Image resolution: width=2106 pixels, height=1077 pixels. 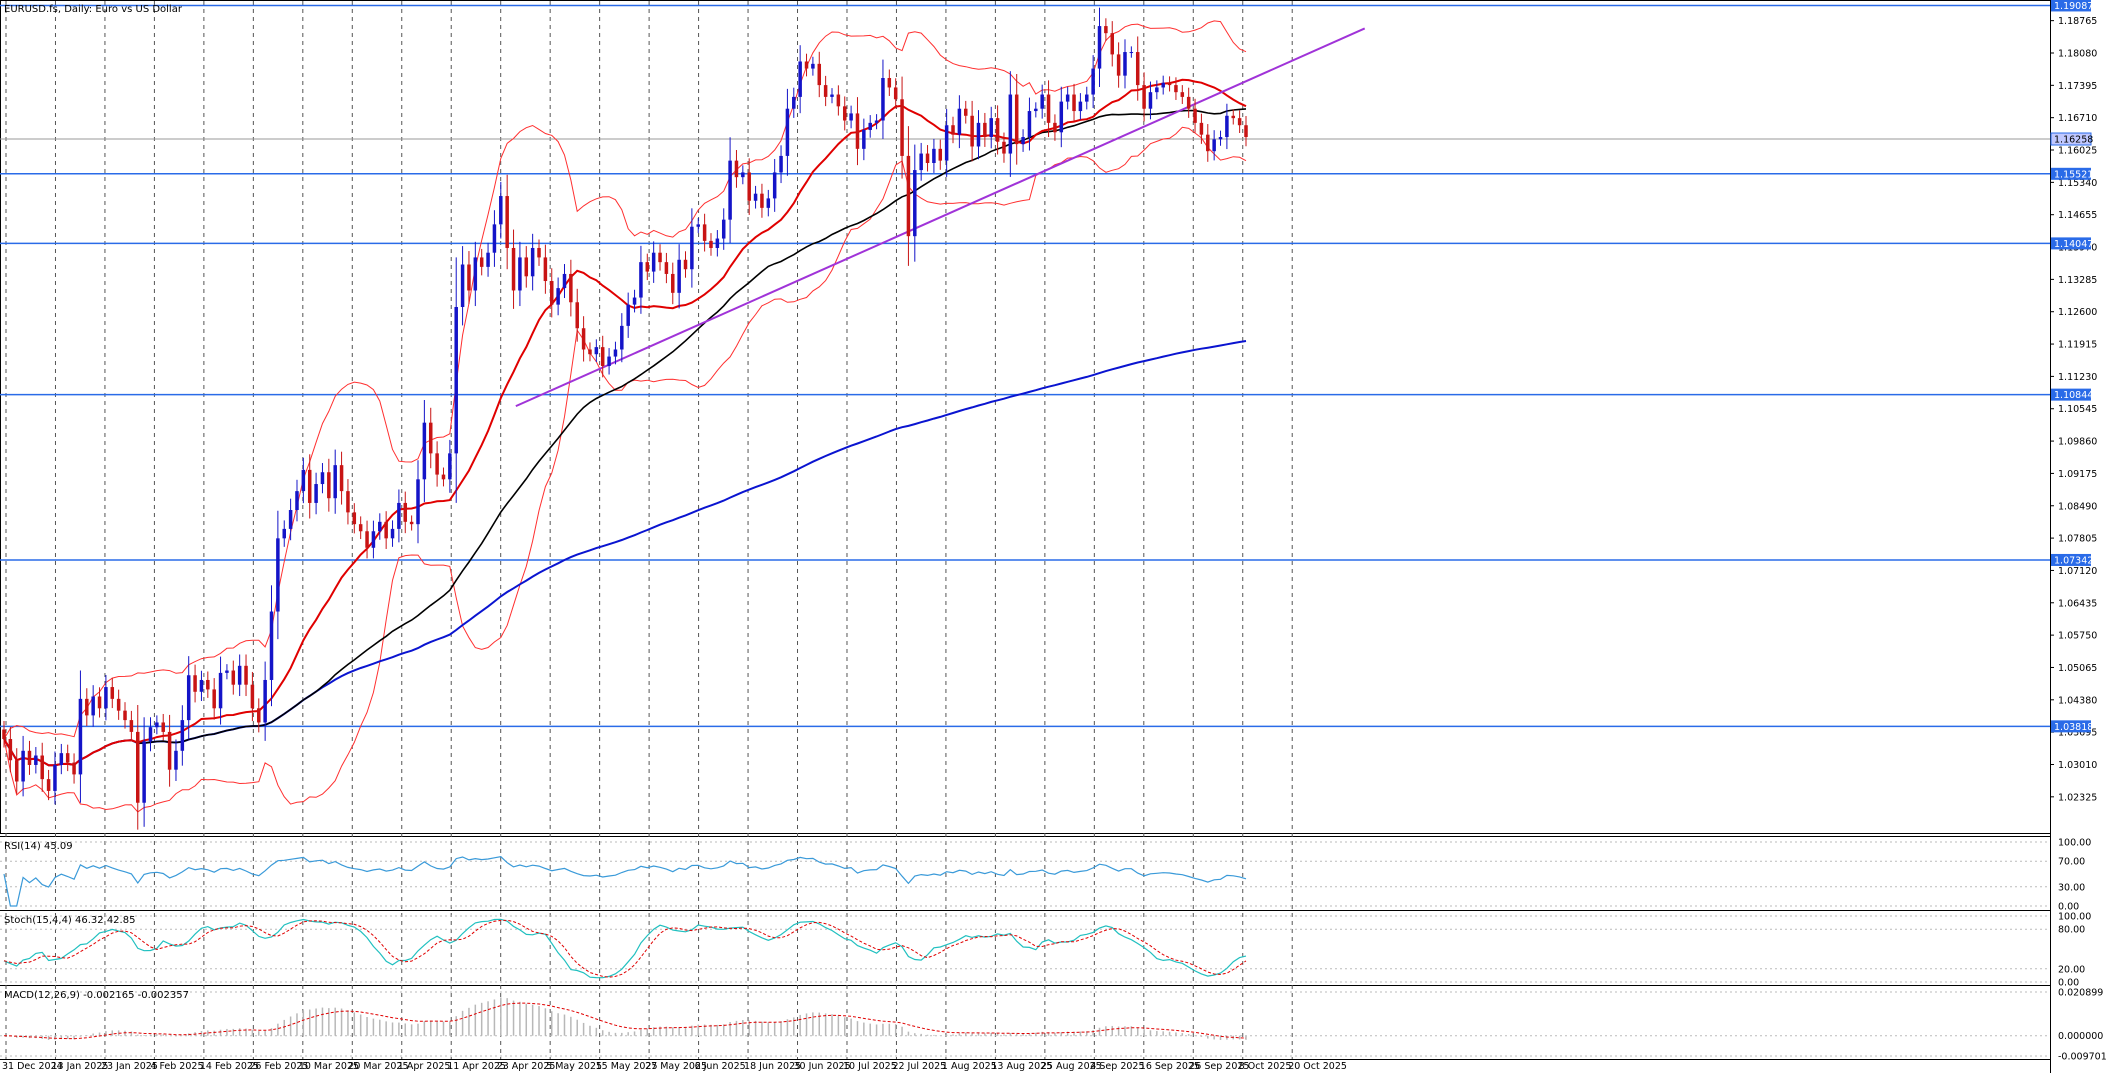 I want to click on date-label: 5 May 2025, so click(x=574, y=1066).